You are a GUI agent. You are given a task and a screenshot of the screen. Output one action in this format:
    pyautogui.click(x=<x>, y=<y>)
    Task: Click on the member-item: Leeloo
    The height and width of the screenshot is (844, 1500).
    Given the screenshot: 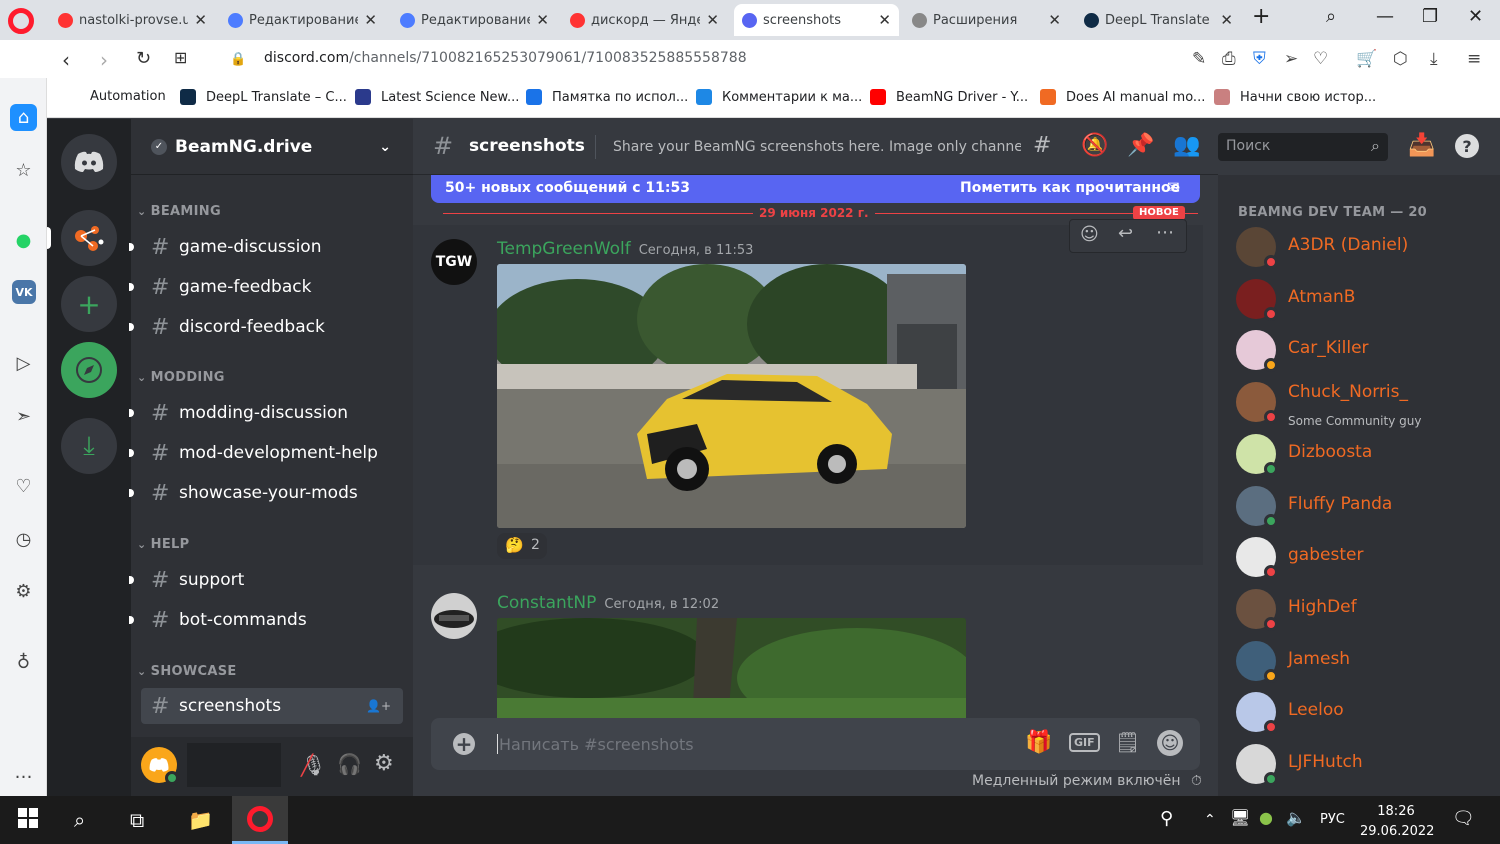 What is the action you would take?
    pyautogui.click(x=1366, y=714)
    